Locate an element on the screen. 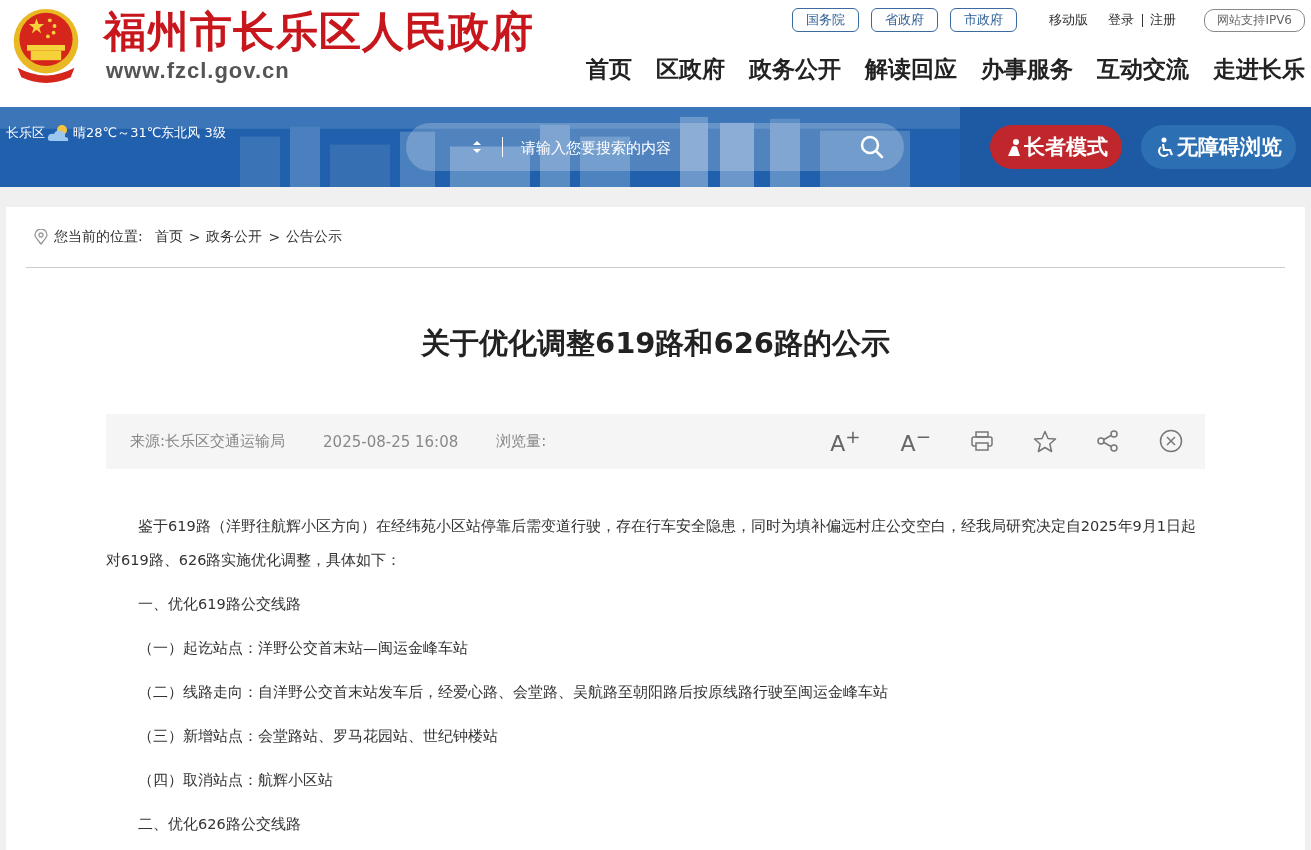 Image resolution: width=1311 pixels, height=850 pixels. search-field: 请输入您要搜索的内容 is located at coordinates (655, 147).